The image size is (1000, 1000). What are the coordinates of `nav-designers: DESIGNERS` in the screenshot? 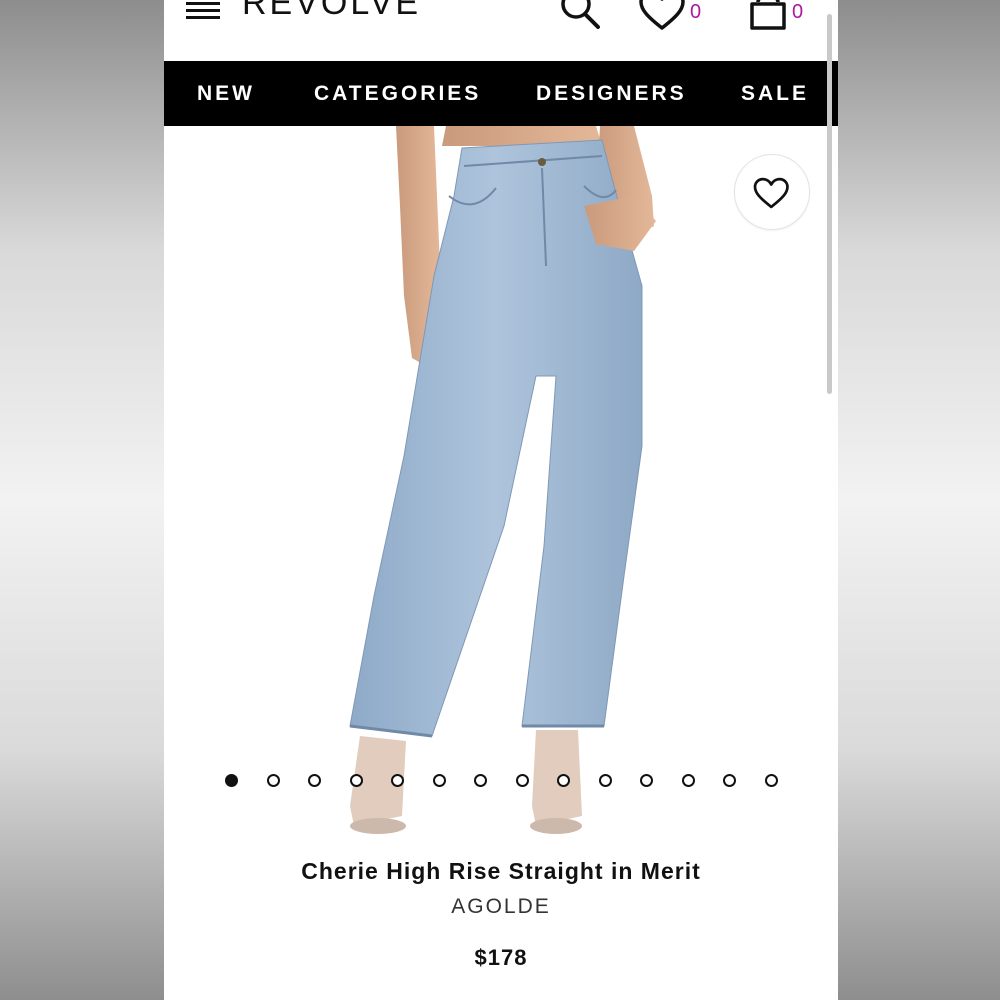 It's located at (611, 93).